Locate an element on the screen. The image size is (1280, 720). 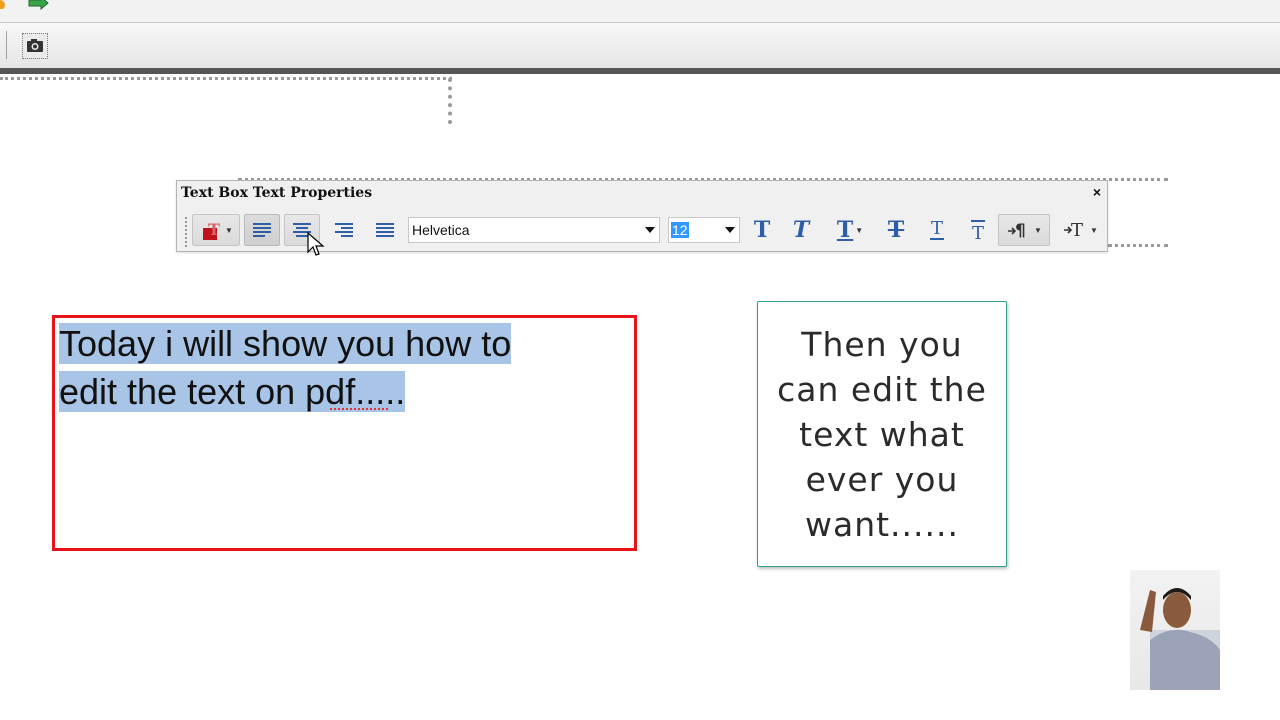
paragraph-direction-icon: ¶ is located at coordinates (1017, 231).